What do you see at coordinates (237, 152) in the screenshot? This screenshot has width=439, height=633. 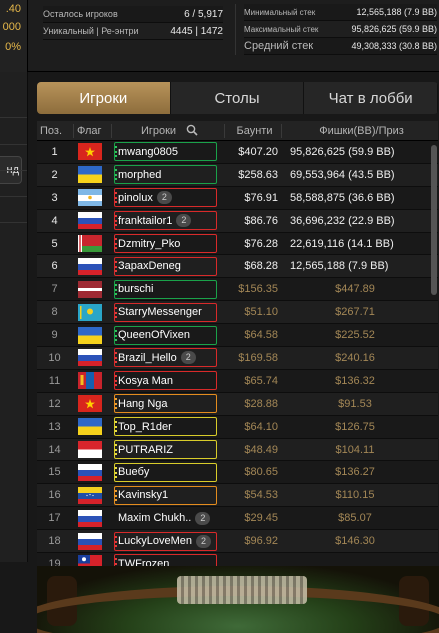 I see `table-row: 1 mwang0805 $407.20 95,826,625 (59.9 BB)` at bounding box center [237, 152].